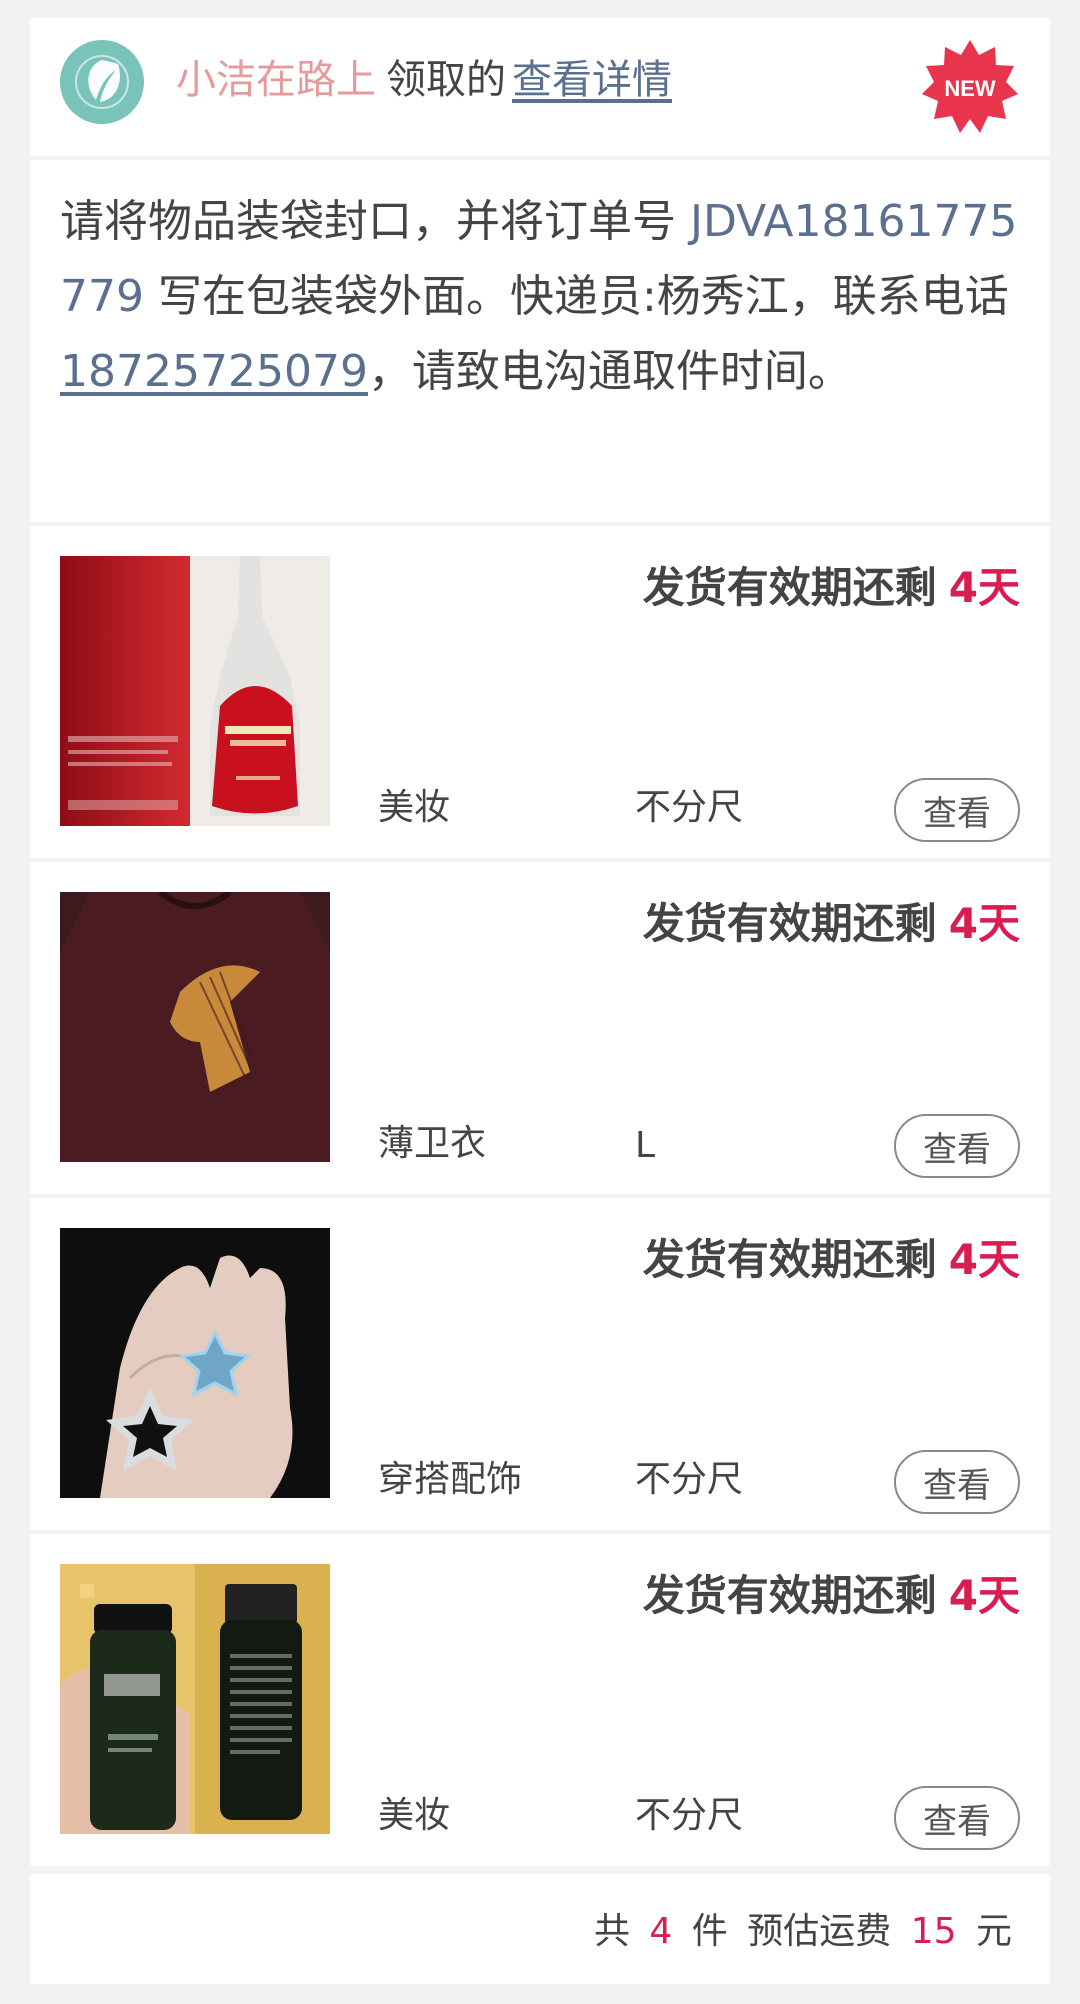 The height and width of the screenshot is (2004, 1080). Describe the element at coordinates (432, 1143) in the screenshot. I see `item-category: 薄卫衣` at that location.